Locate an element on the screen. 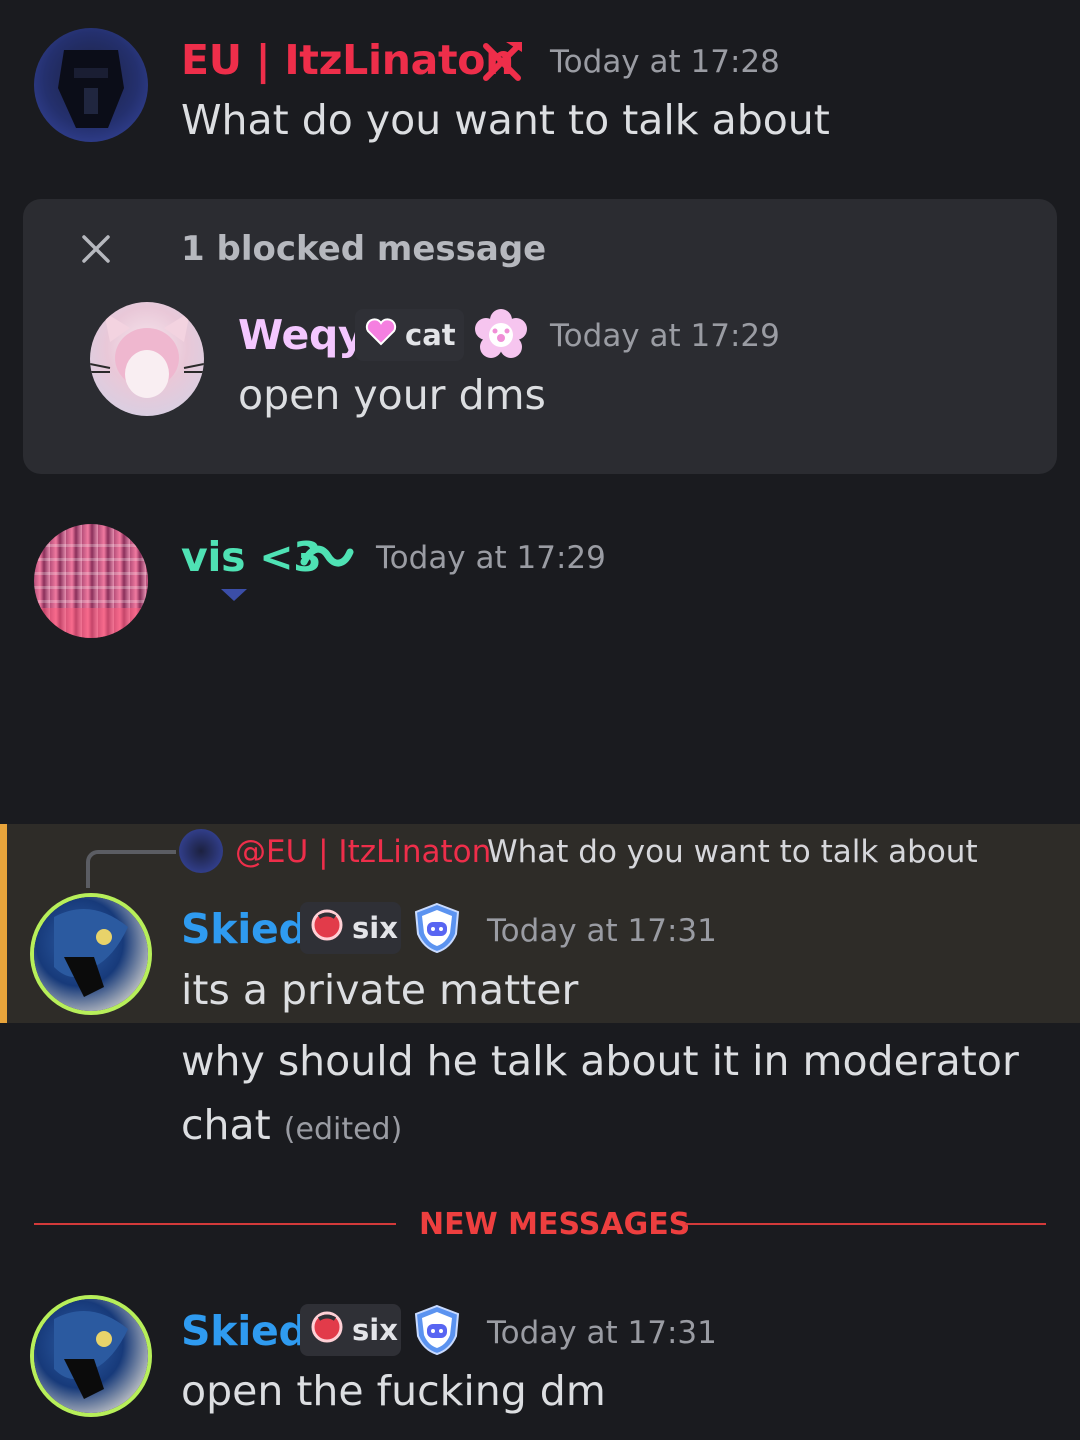 The image size is (1080, 1440). new-messages-divider-label: NEW MESSAGES is located at coordinates (555, 1224).